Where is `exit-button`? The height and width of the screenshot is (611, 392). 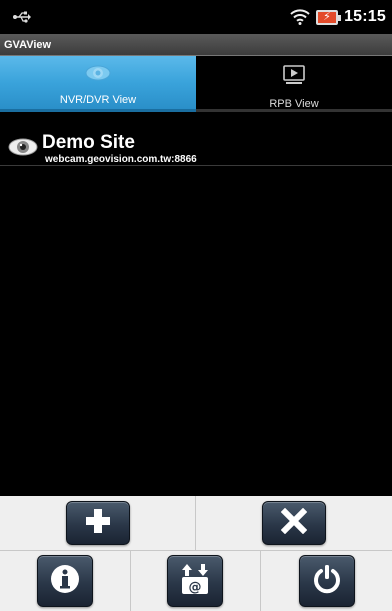 exit-button is located at coordinates (326, 581).